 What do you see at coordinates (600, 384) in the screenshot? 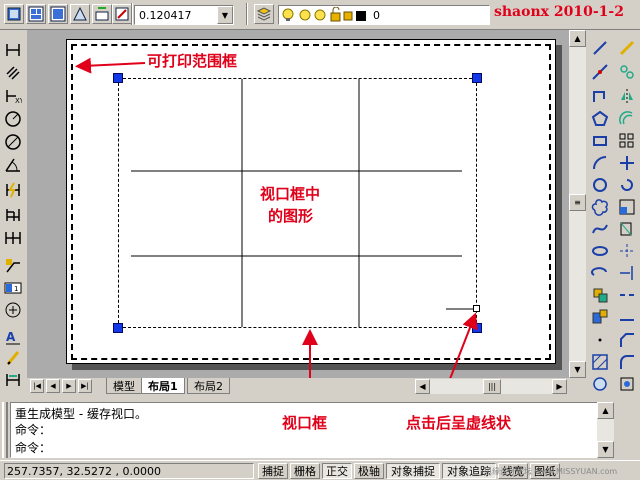
I see `region-icon` at bounding box center [600, 384].